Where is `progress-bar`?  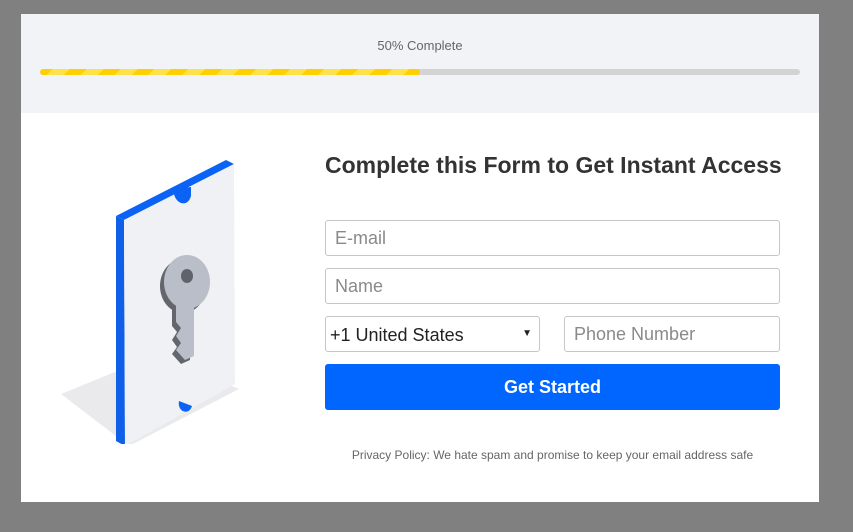
progress-bar is located at coordinates (420, 72).